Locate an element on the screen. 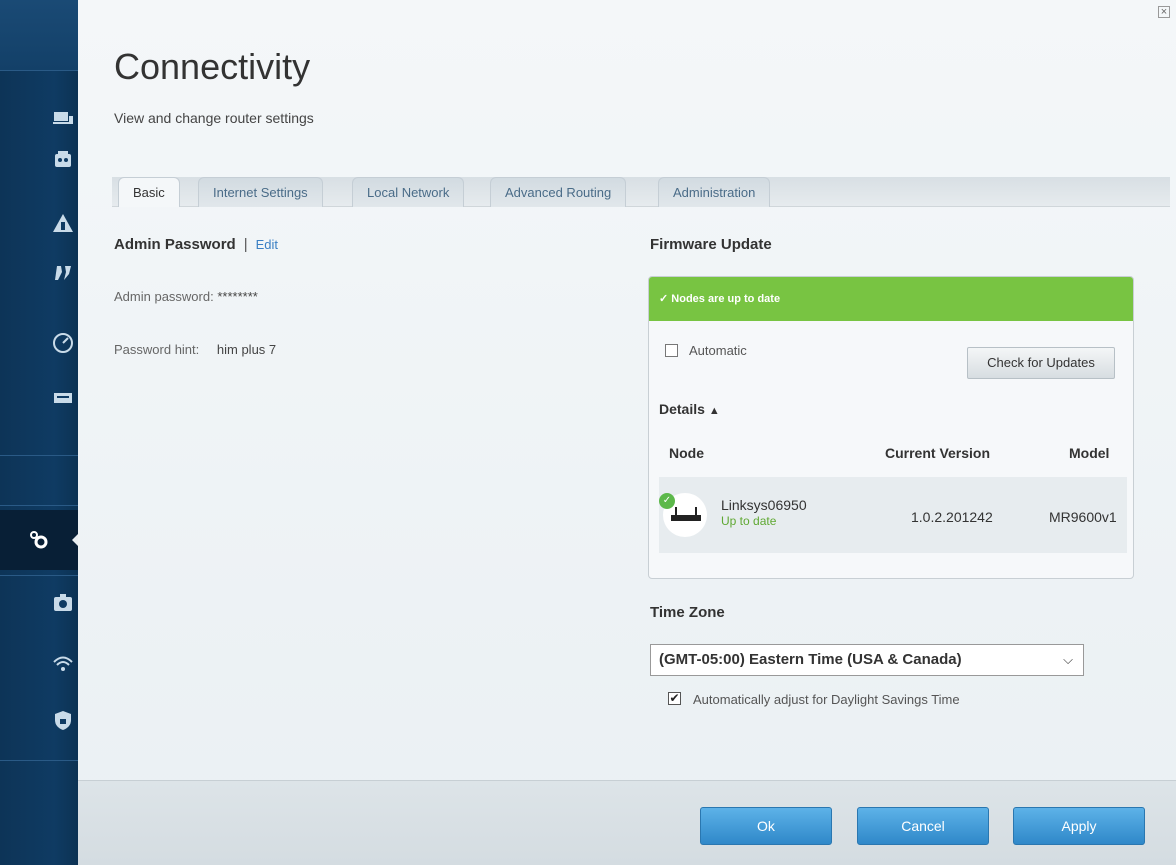  parental-controls-icon is located at coordinates (63, 159).